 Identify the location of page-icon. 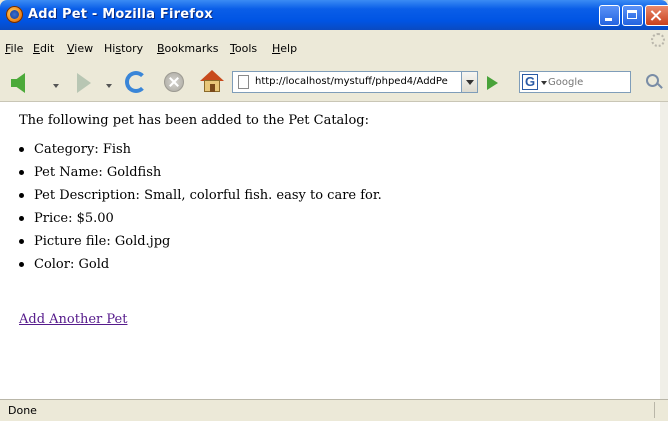
(243, 82).